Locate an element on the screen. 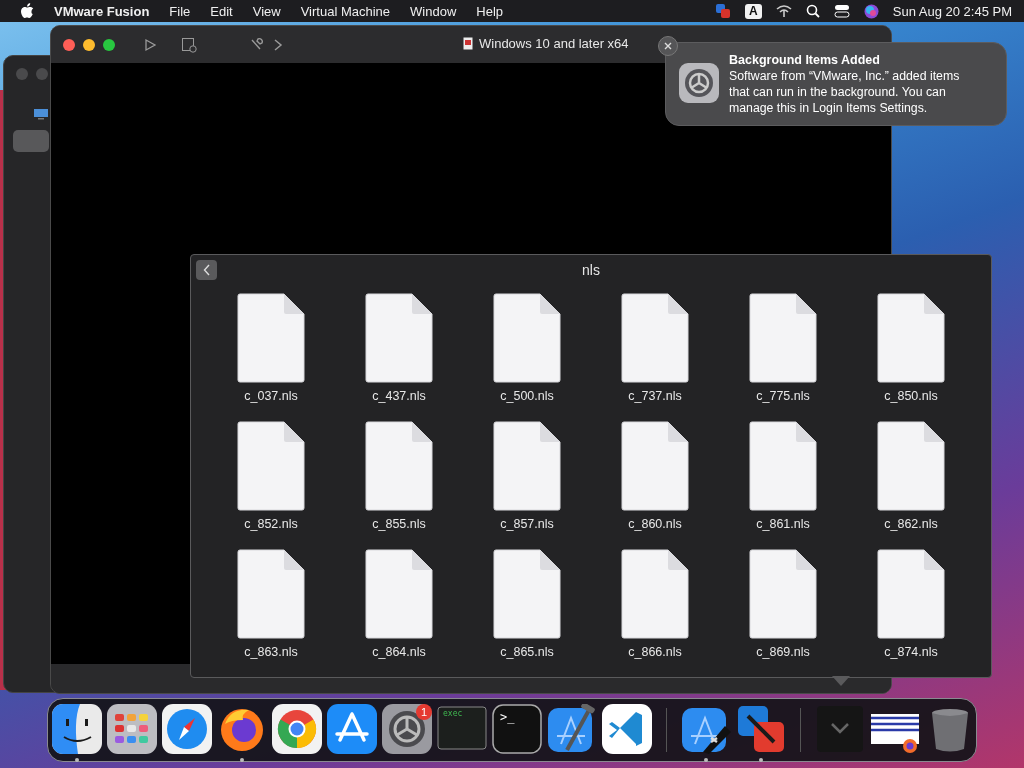  control-center-icon is located at coordinates (841, 11).